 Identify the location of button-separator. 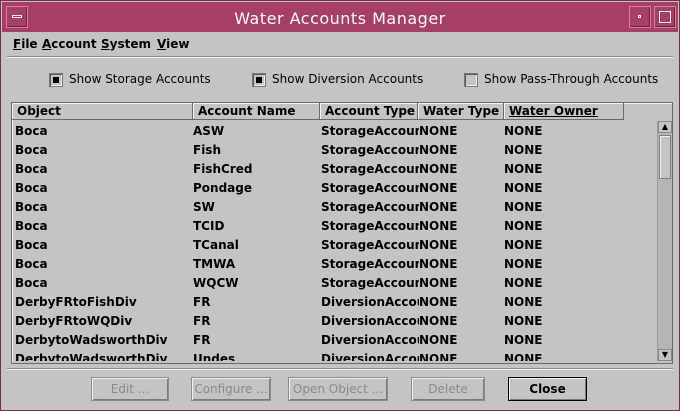
(340, 369).